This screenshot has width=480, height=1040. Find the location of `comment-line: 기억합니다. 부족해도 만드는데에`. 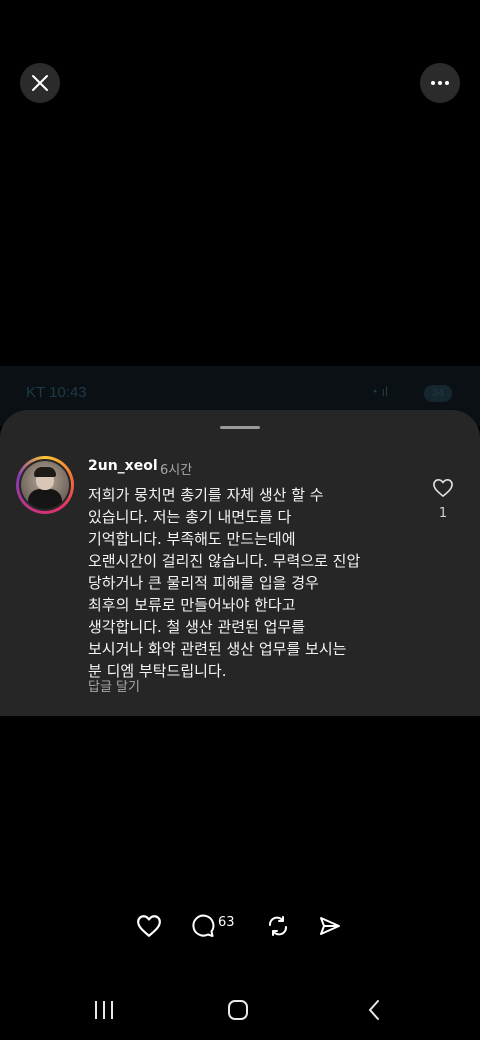

comment-line: 기억합니다. 부족해도 만드는데에 is located at coordinates (192, 539).